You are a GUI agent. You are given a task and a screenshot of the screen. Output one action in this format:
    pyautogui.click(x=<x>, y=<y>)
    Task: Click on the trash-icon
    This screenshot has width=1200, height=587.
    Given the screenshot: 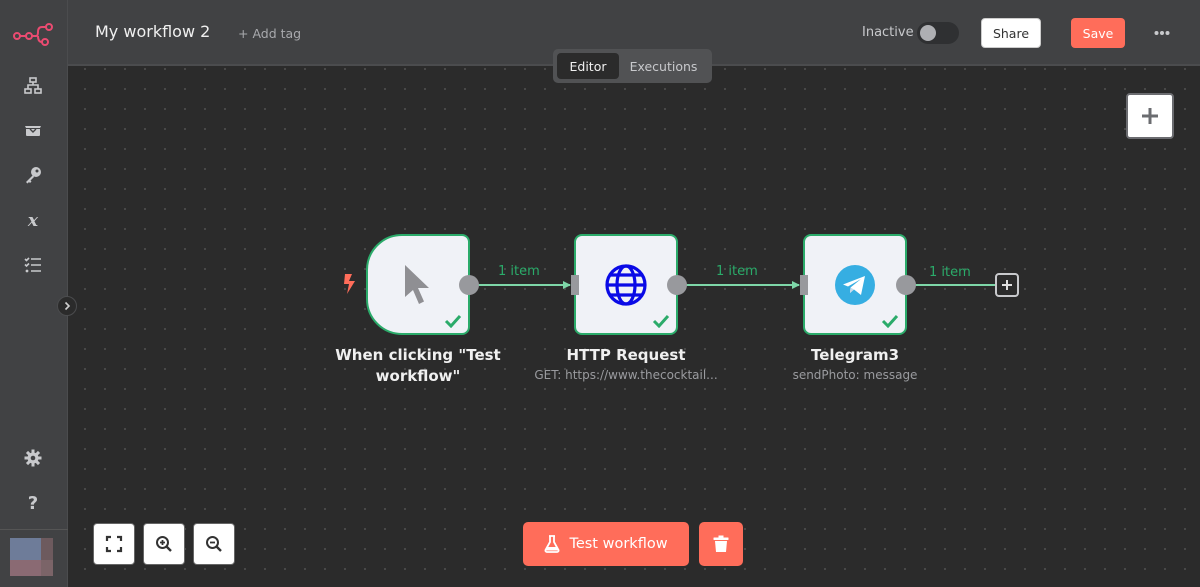 What is the action you would take?
    pyautogui.click(x=721, y=543)
    